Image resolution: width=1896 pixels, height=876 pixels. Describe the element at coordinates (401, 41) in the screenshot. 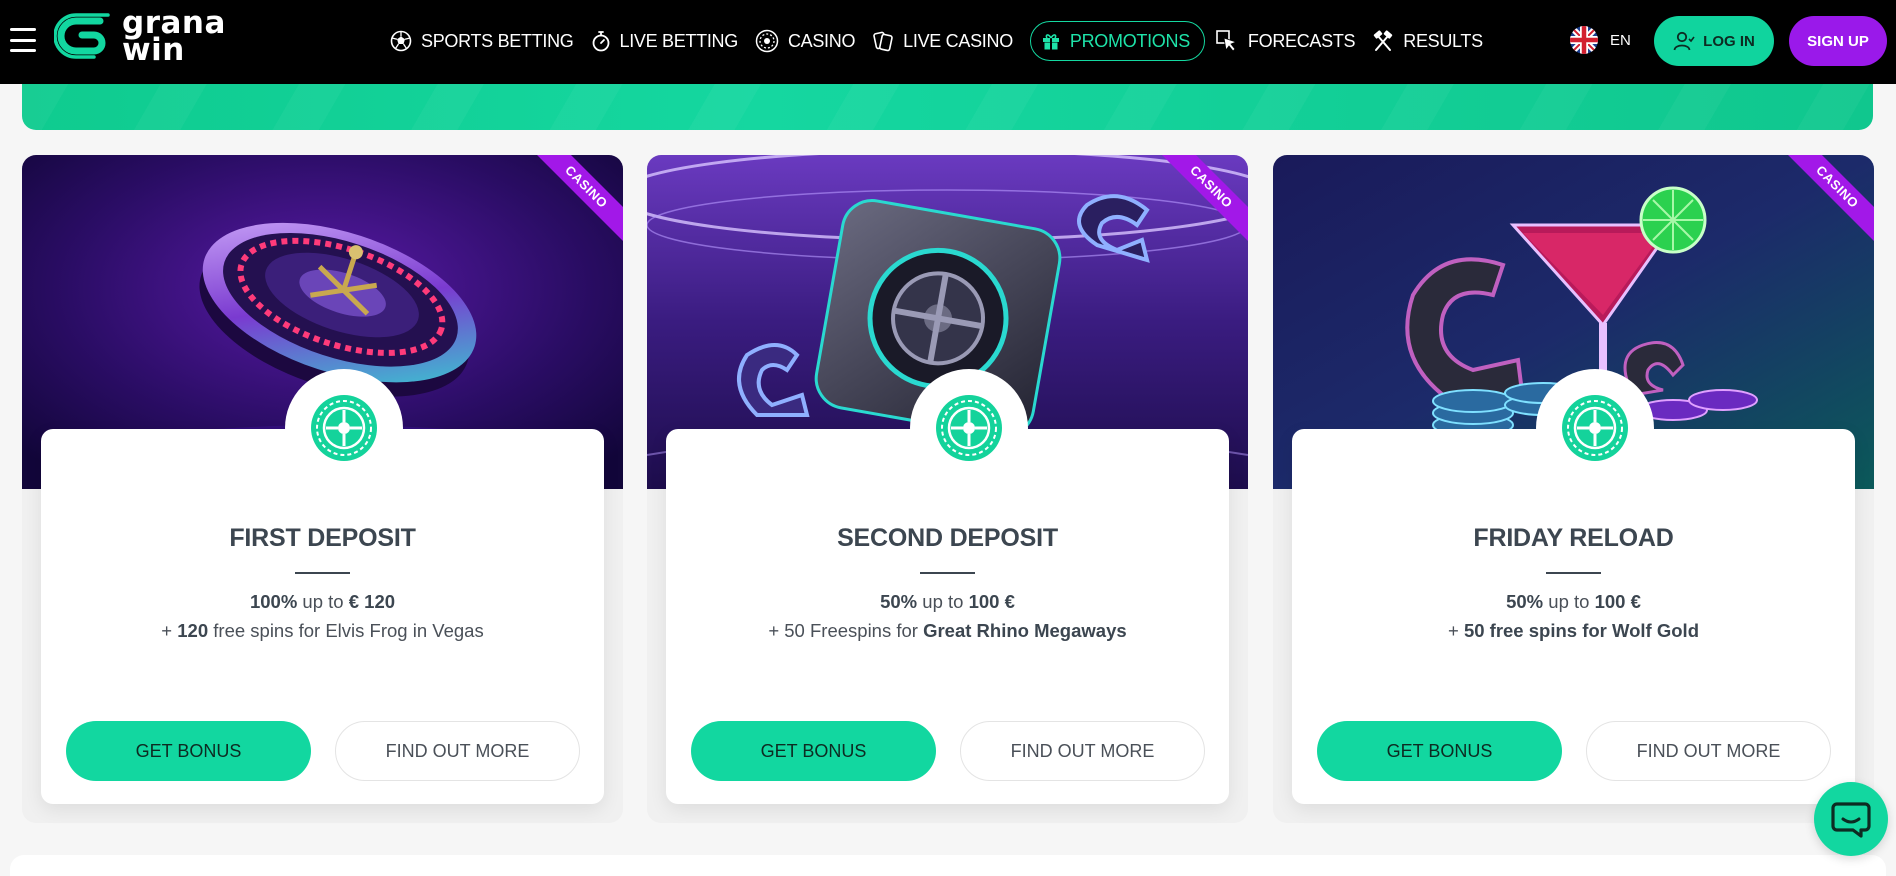

I see `soccer-ball-icon` at that location.